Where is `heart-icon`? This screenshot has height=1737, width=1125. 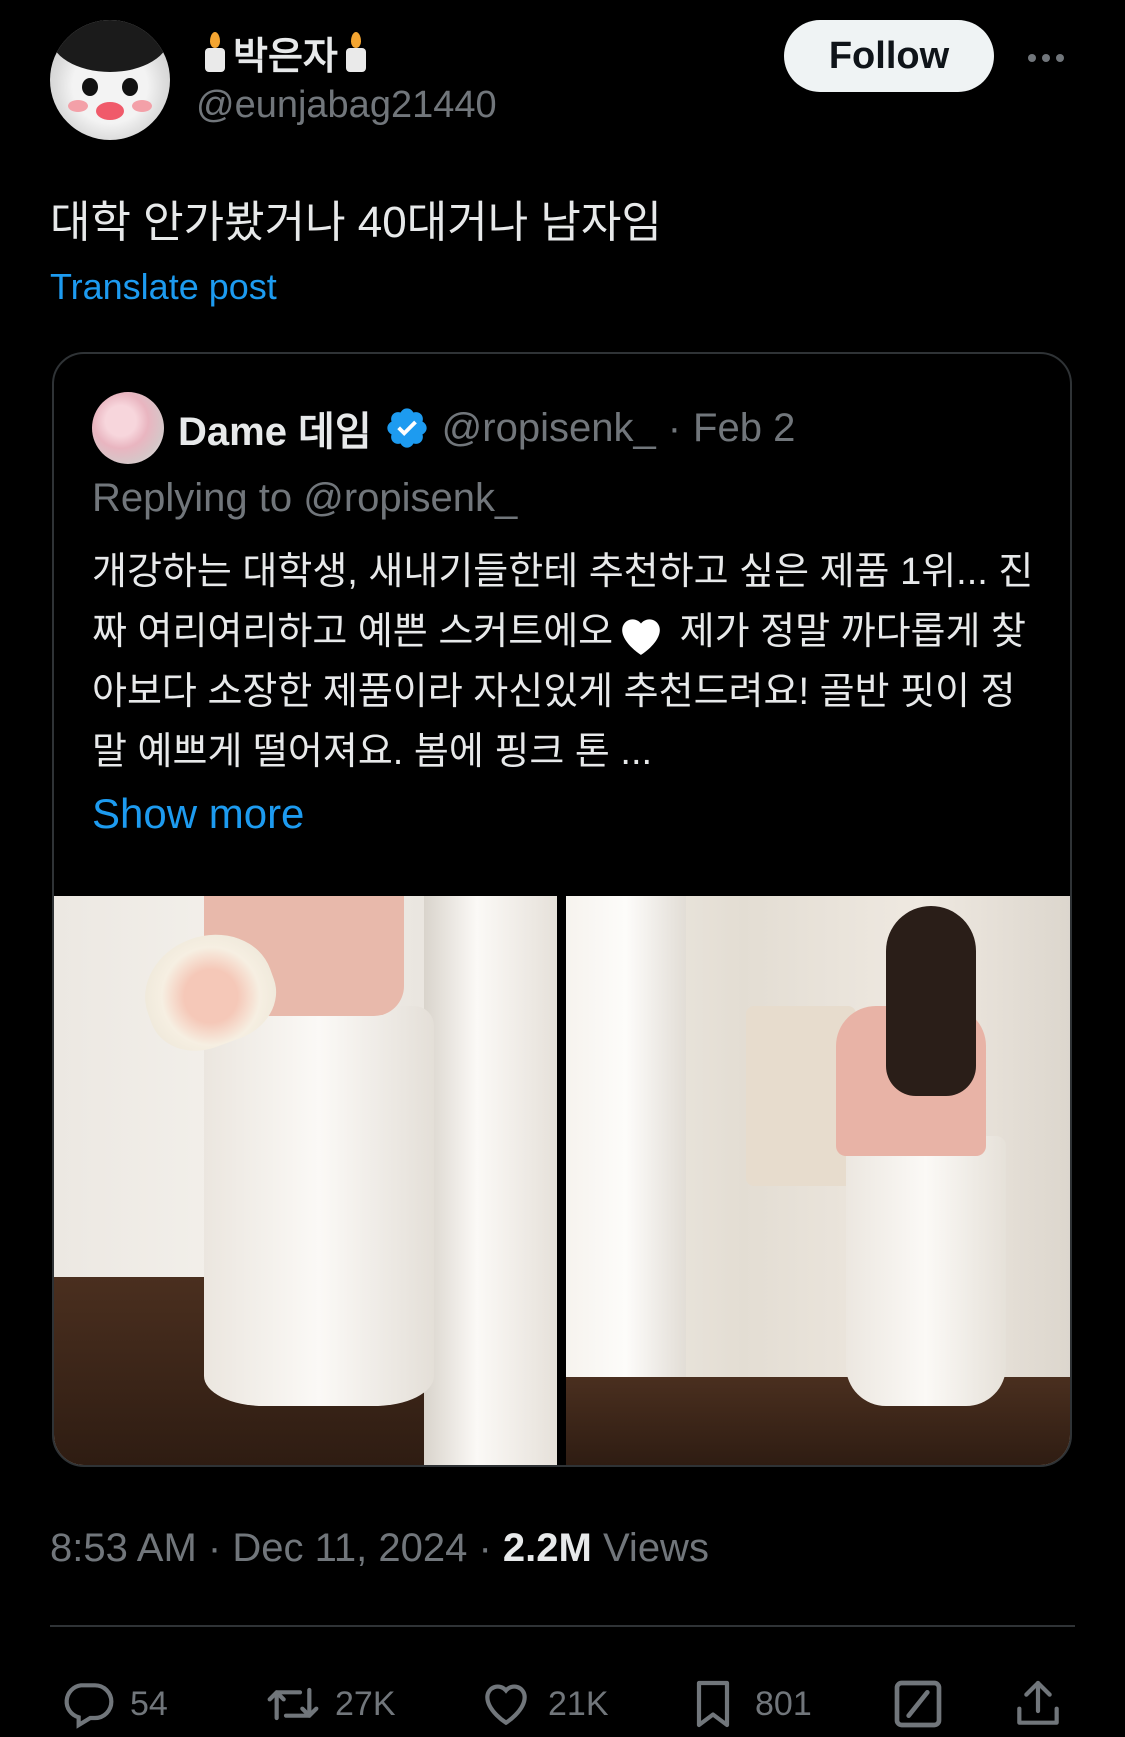 heart-icon is located at coordinates (506, 1705).